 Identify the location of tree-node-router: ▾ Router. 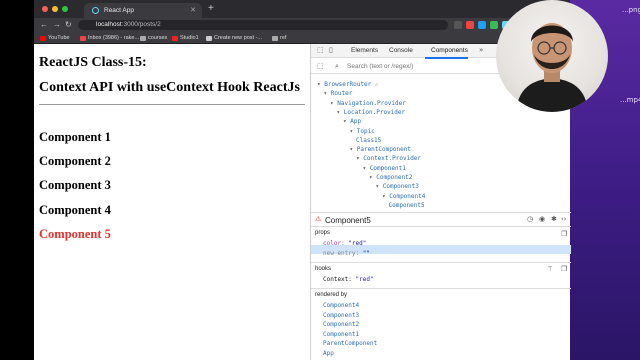
(338, 93).